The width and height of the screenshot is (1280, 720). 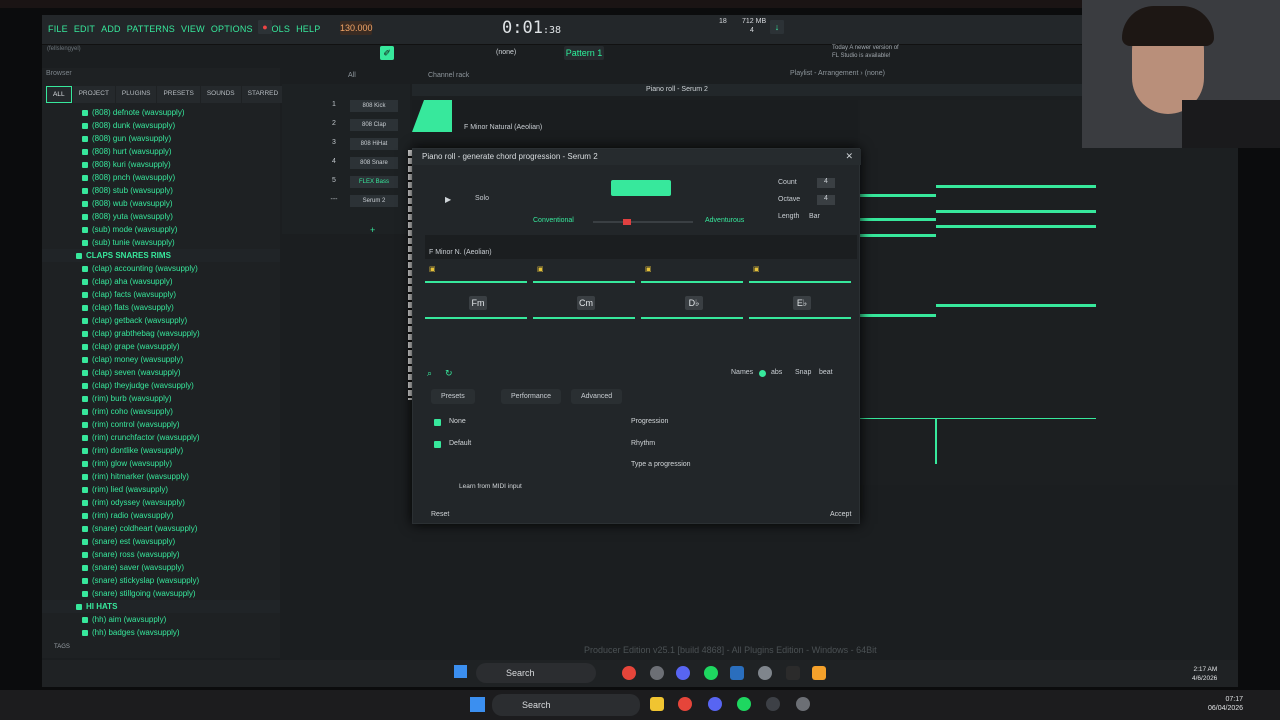 I want to click on settings-icon, so click(x=765, y=673).